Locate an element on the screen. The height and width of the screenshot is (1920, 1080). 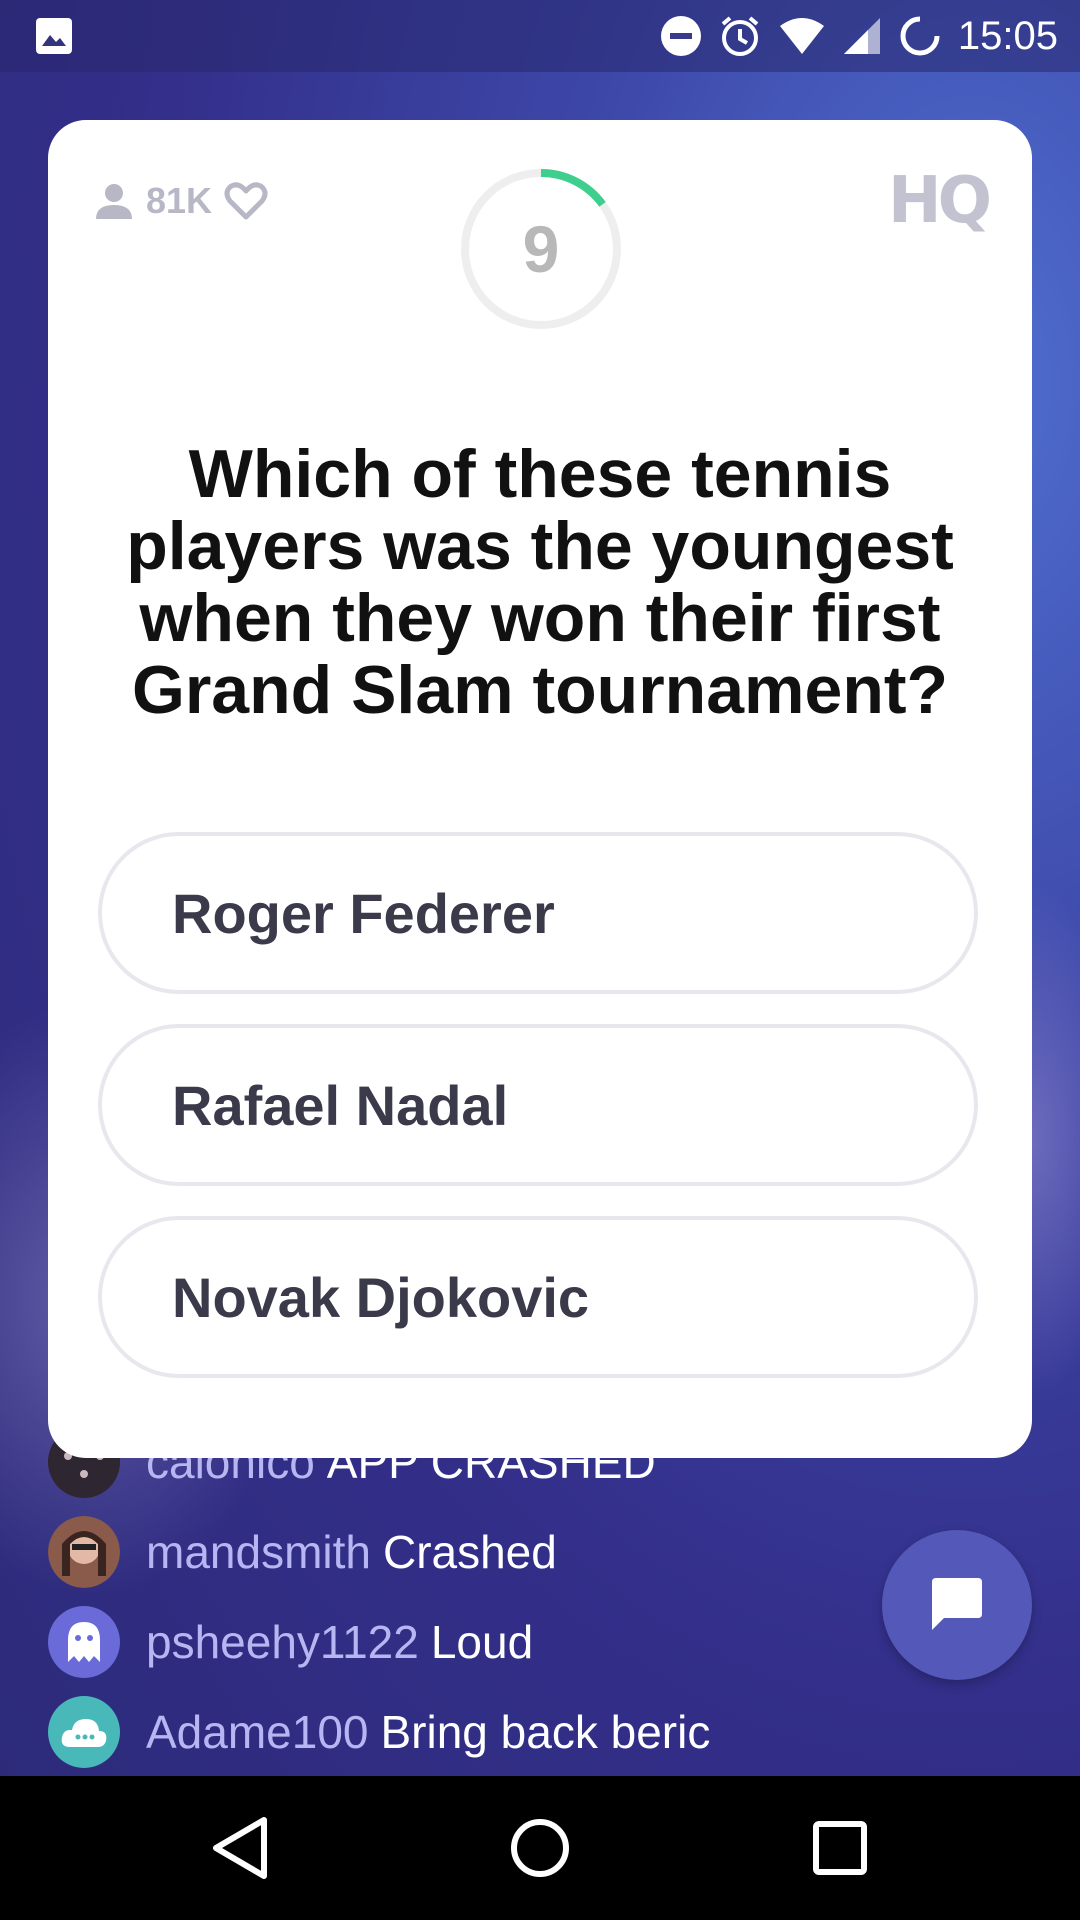
chat-username: mandsmith is located at coordinates (258, 1552).